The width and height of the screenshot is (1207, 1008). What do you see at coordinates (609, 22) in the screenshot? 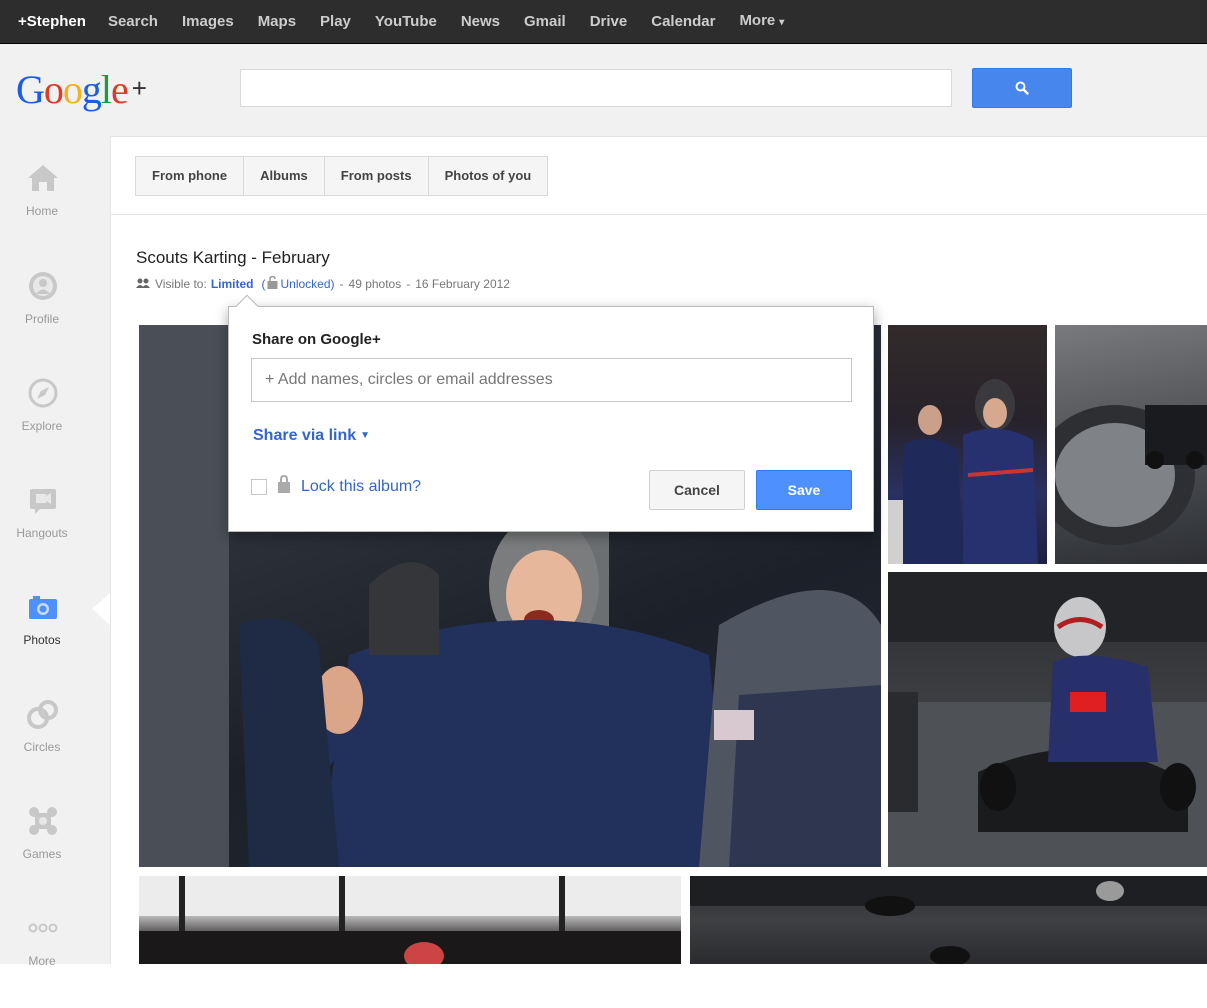
I see `top-nav-drive-link: Drive` at bounding box center [609, 22].